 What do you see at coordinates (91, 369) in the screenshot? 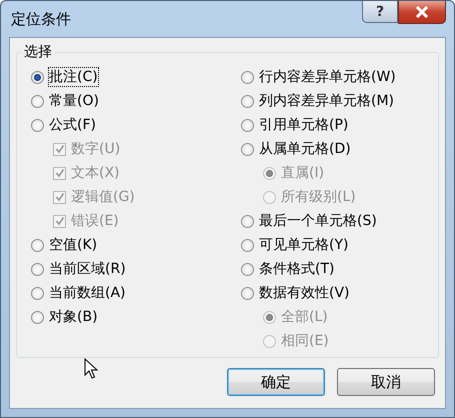
I see `cursor-icon` at bounding box center [91, 369].